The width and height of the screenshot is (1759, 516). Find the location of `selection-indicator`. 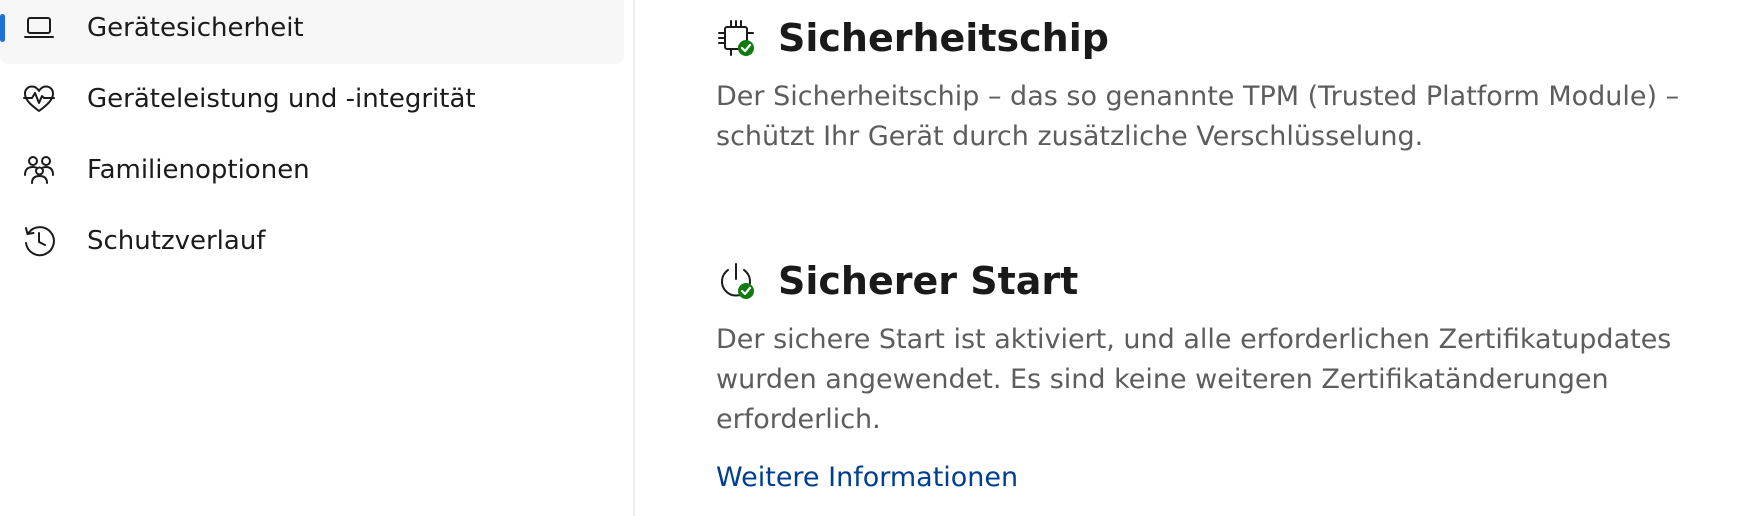

selection-indicator is located at coordinates (2, 28).